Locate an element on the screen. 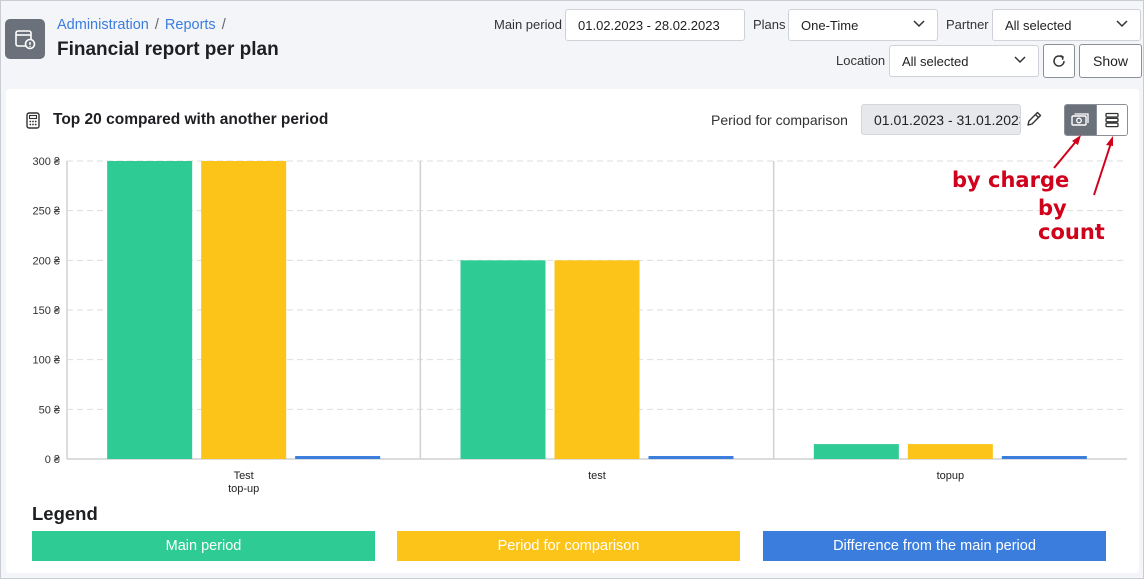 Image resolution: width=1144 pixels, height=579 pixels. chart-mode-toggle is located at coordinates (1096, 120).